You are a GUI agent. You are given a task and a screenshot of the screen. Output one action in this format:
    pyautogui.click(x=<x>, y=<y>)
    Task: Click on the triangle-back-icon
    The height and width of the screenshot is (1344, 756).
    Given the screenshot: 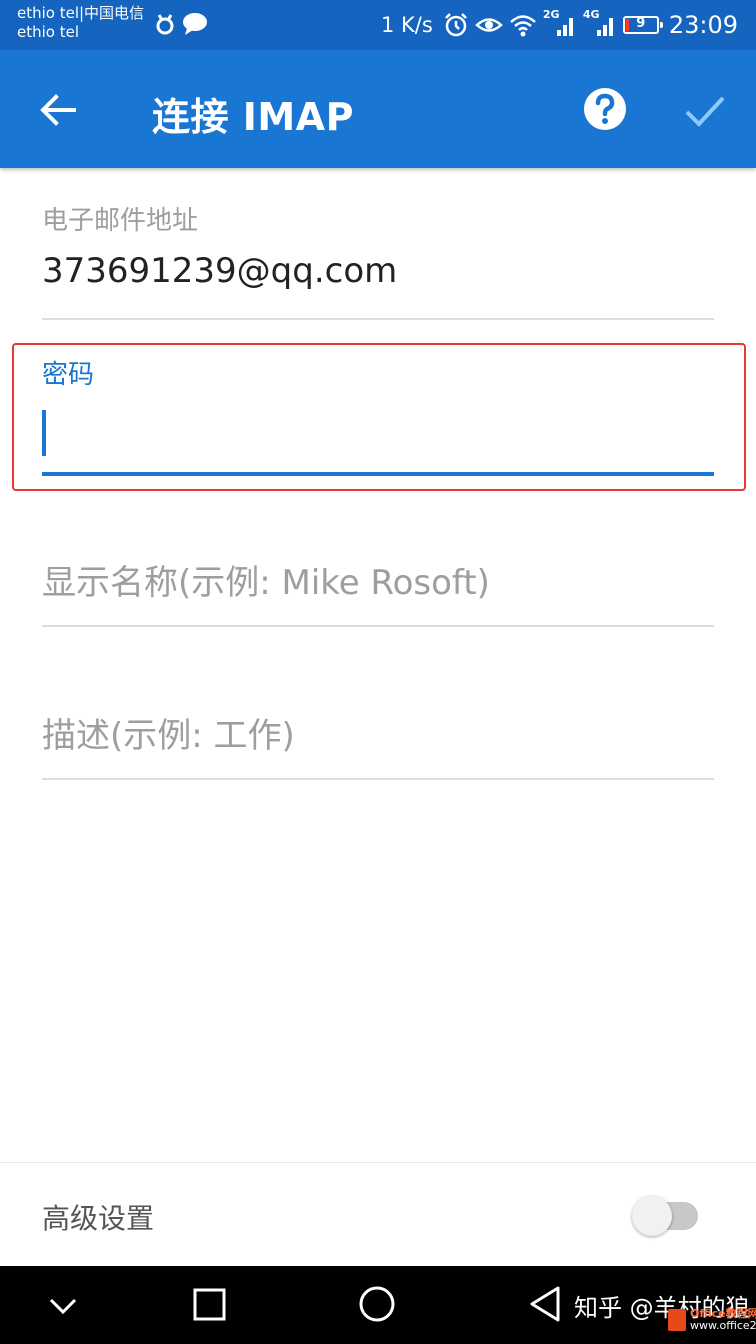 What is the action you would take?
    pyautogui.click(x=545, y=1304)
    